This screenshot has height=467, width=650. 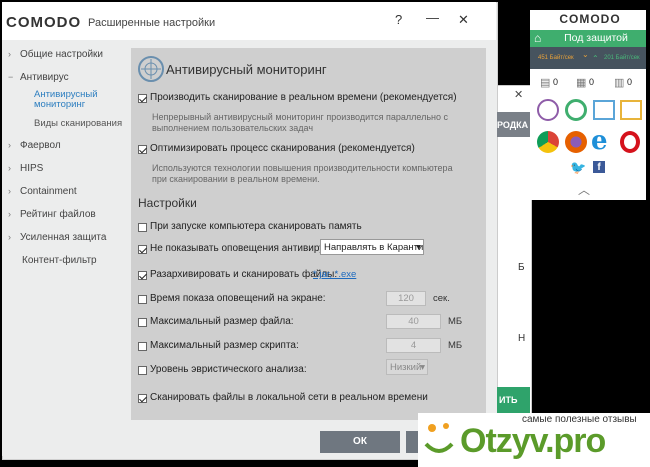 What do you see at coordinates (142, 370) in the screenshot?
I see `heuristics-checkbox` at bounding box center [142, 370].